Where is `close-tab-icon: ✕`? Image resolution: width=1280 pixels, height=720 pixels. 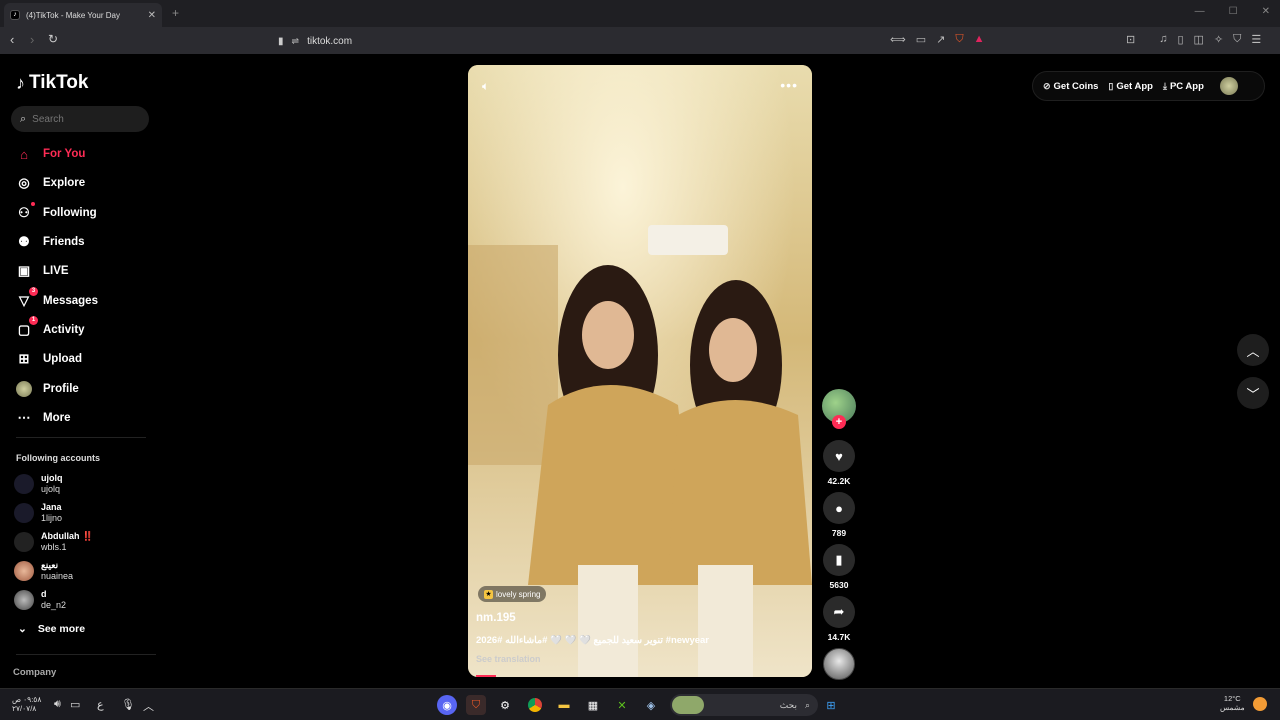 close-tab-icon: ✕ is located at coordinates (152, 15).